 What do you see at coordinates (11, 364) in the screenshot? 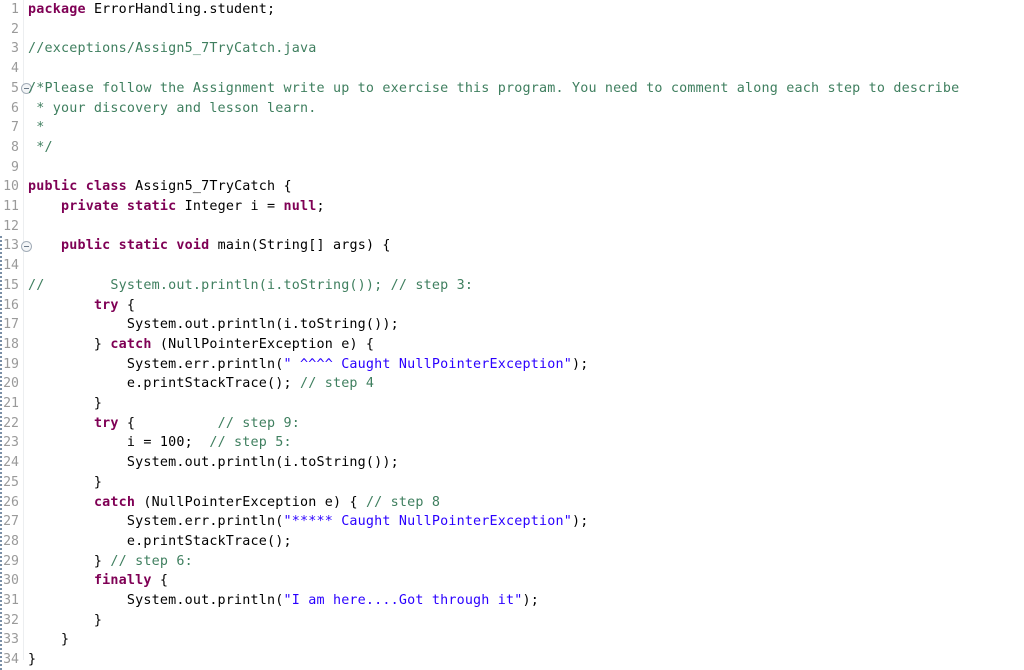
I see `line-number: 19` at bounding box center [11, 364].